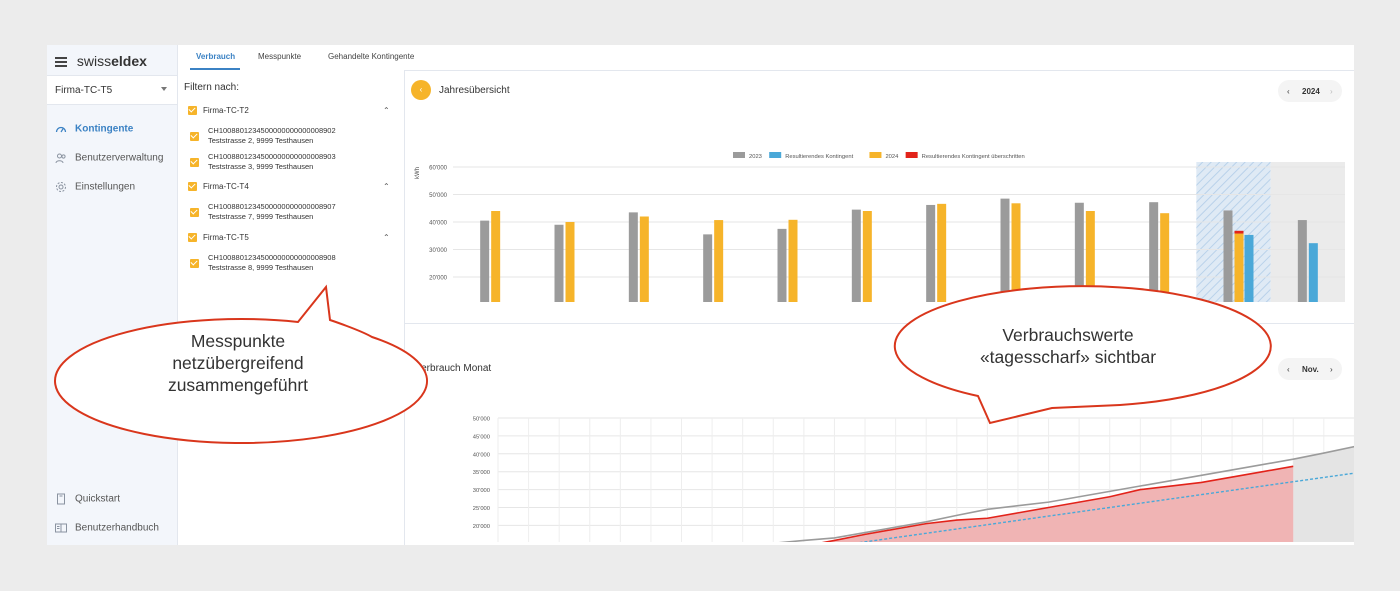 This screenshot has width=1400, height=591. What do you see at coordinates (61, 499) in the screenshot?
I see `bookmark-icon` at bounding box center [61, 499].